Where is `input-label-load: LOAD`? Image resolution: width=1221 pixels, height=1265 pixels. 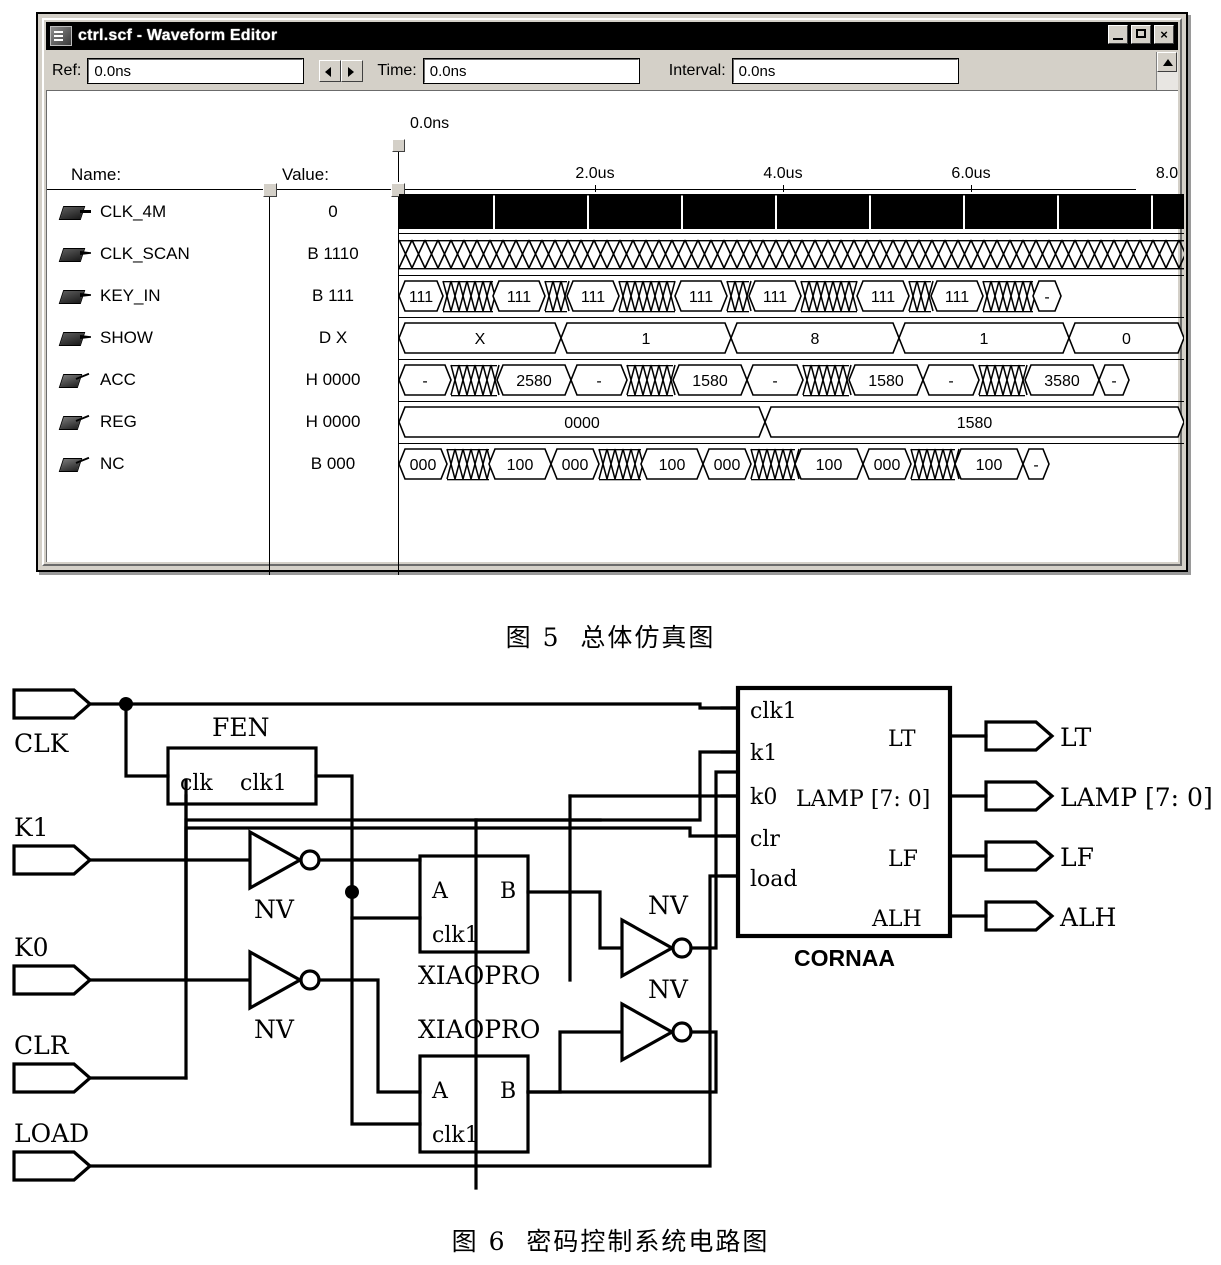 input-label-load: LOAD is located at coordinates (51, 1133).